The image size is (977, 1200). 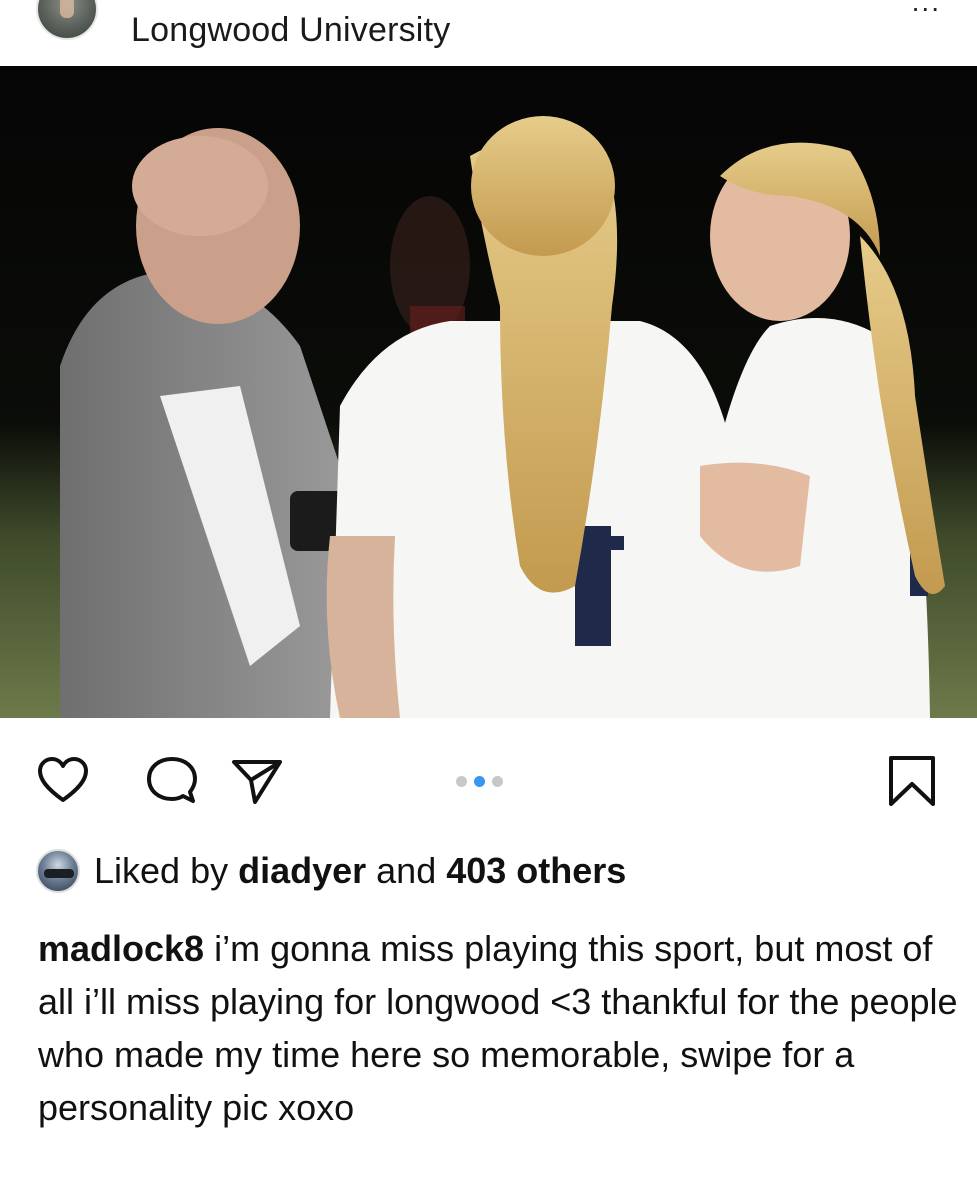 I want to click on likes-summary: Liked by diadyer and 403 others, so click(x=331, y=871).